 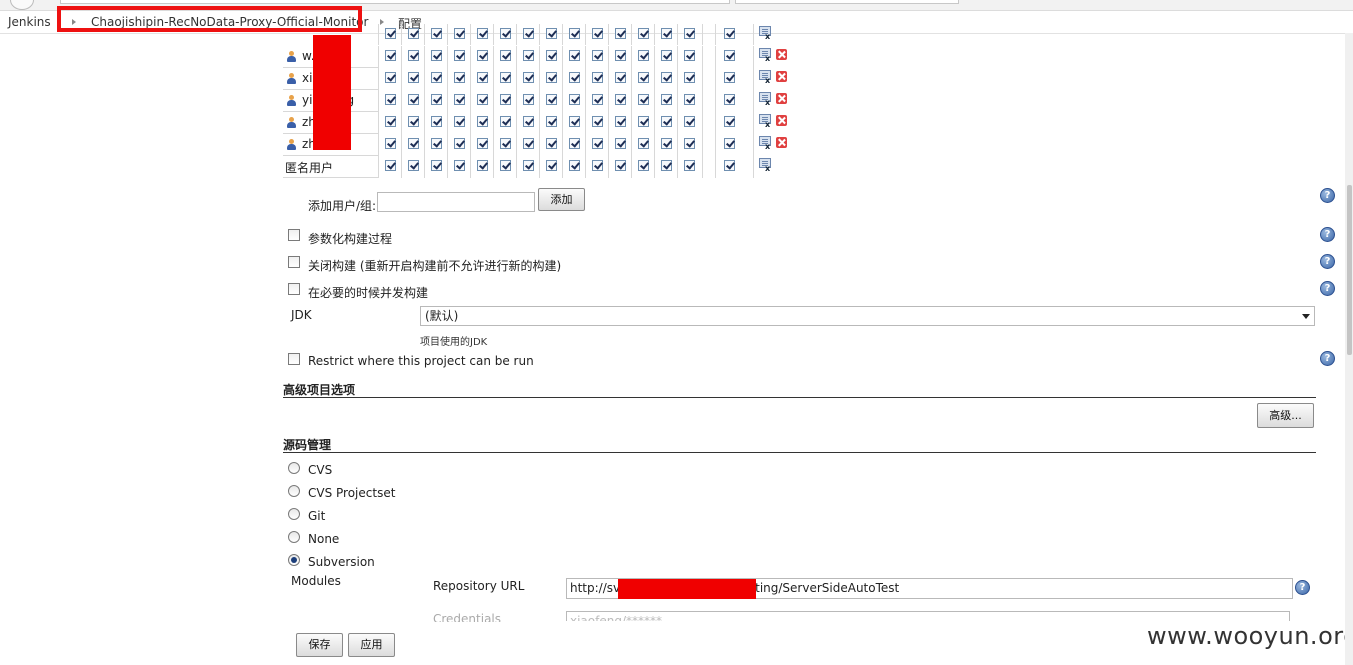 I want to click on scm-radio-subversion, so click(x=294, y=560).